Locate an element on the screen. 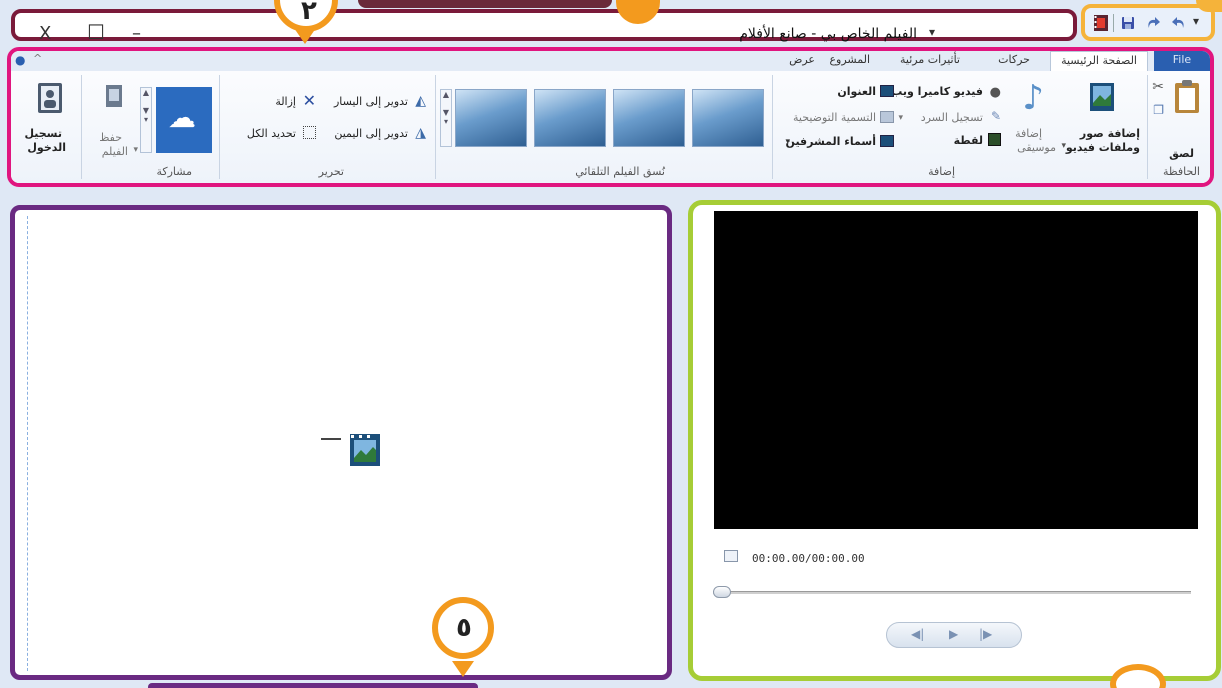  remove-button: إزالة is located at coordinates (285, 101).